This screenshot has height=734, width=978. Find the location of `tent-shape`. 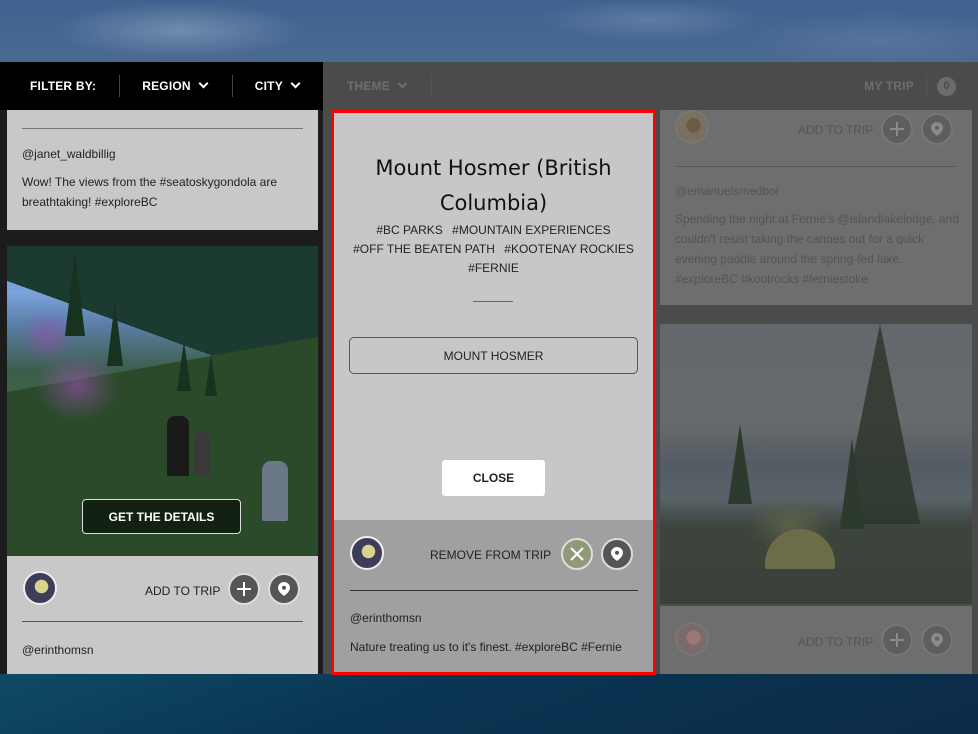

tent-shape is located at coordinates (800, 549).